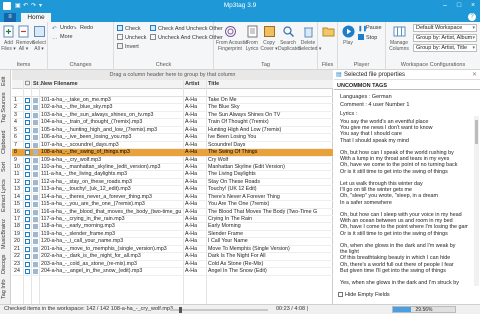 The image size is (480, 314). What do you see at coordinates (129, 29) in the screenshot?
I see `check-button: Check` at bounding box center [129, 29].